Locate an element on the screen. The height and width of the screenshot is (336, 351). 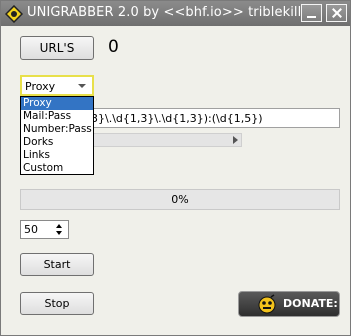
donate-button: DONATE: is located at coordinates (289, 304).